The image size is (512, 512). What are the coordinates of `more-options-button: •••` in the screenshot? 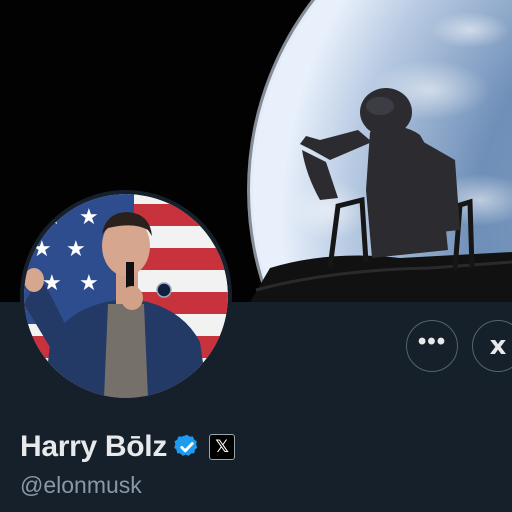 It's located at (432, 346).